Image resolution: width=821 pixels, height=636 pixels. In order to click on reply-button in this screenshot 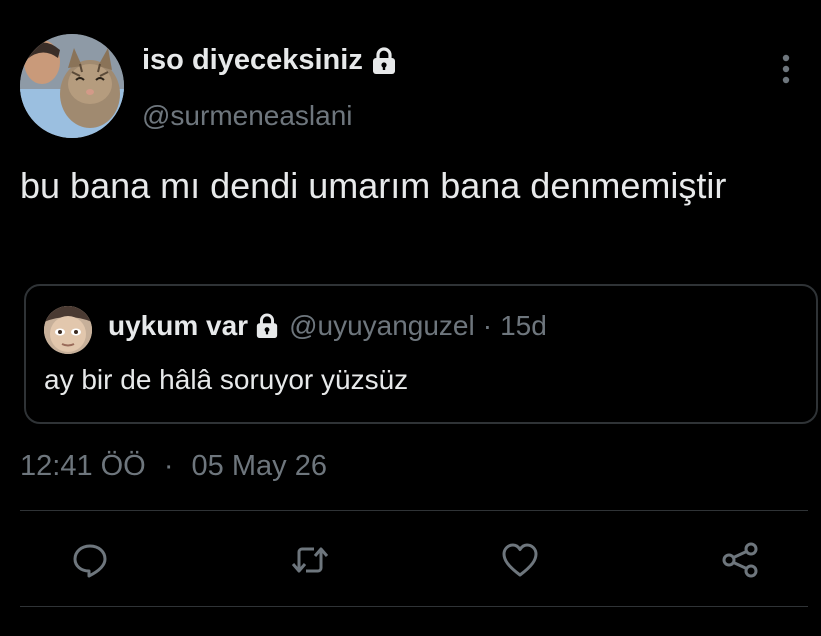, I will do `click(90, 560)`.